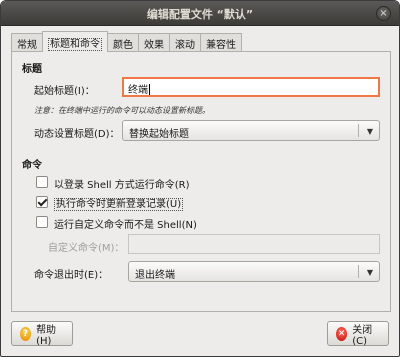  What do you see at coordinates (77, 134) in the screenshot?
I see `dynamic-title-label: 动态设置标题(D)：` at bounding box center [77, 134].